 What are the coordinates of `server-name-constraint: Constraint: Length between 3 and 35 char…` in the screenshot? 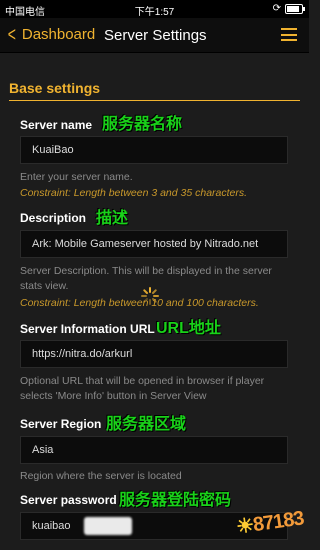 It's located at (134, 193).